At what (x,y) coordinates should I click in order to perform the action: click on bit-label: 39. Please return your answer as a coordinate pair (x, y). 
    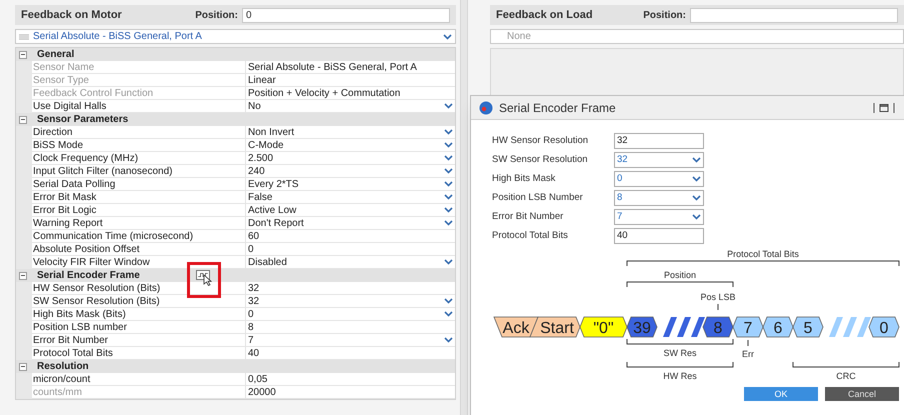
    Looking at the image, I should click on (642, 328).